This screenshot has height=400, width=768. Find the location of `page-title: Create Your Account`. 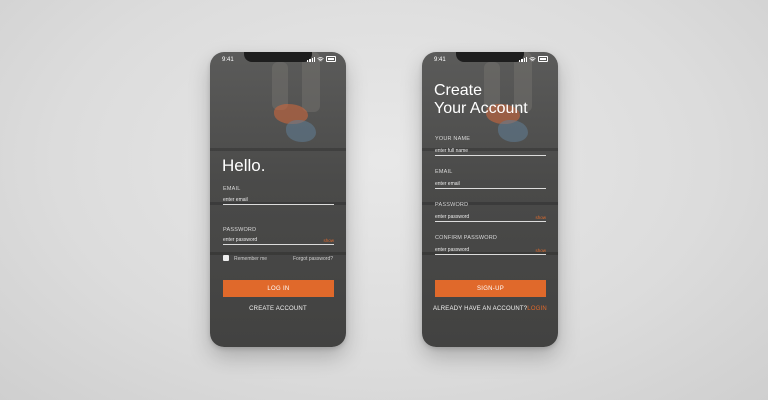

page-title: Create Your Account is located at coordinates (481, 100).